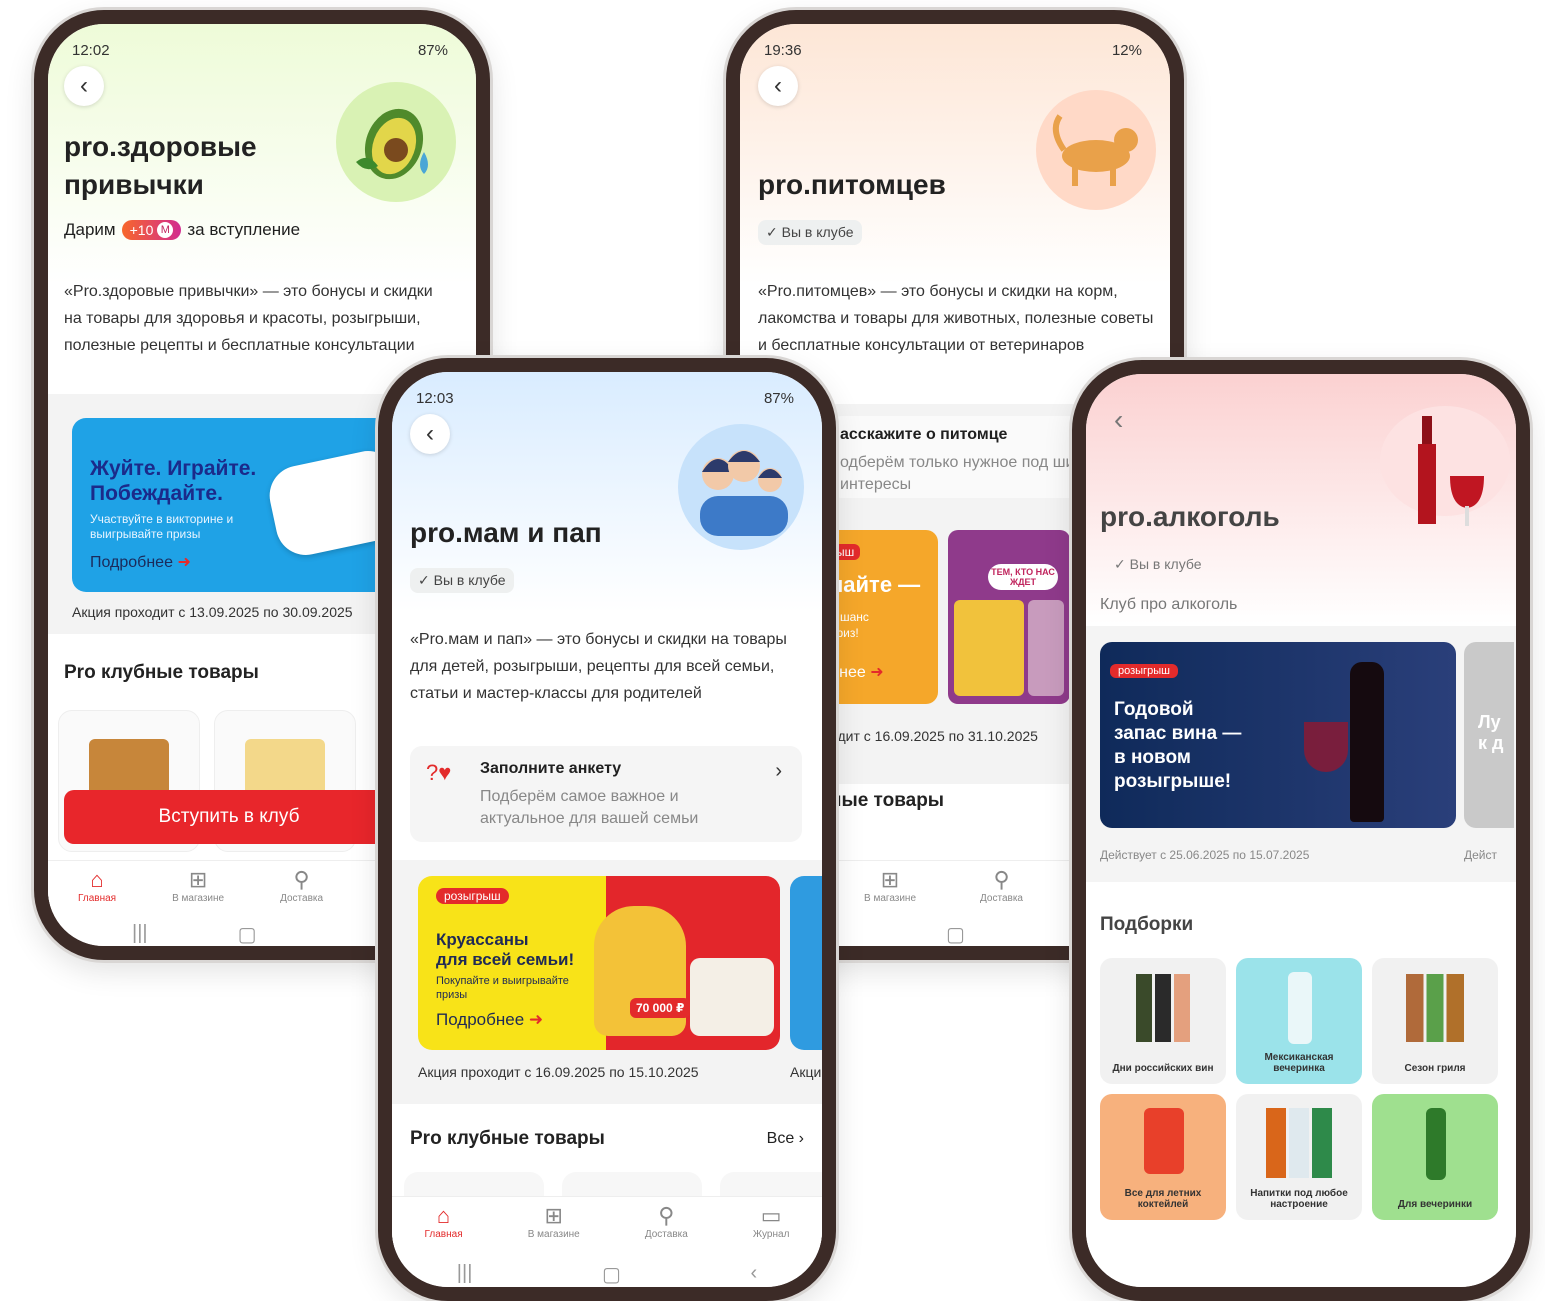 Image resolution: width=1545 pixels, height=1301 pixels. What do you see at coordinates (1173, 781) in the screenshot?
I see `promo-title-line-4: розыгрыше!` at bounding box center [1173, 781].